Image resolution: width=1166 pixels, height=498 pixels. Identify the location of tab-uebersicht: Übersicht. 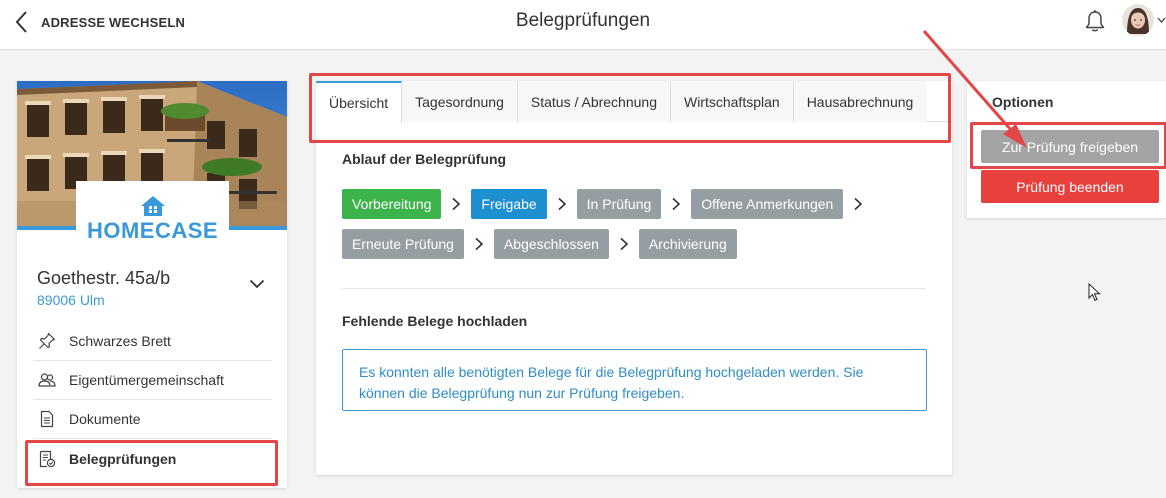
(359, 102).